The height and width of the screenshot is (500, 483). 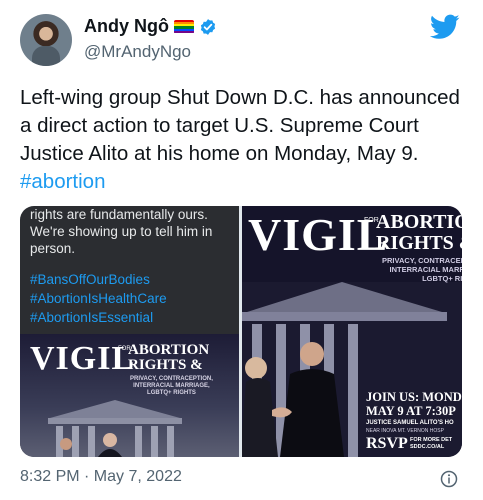 What do you see at coordinates (171, 393) in the screenshot?
I see `poster-subtitle-line: LGBTQ+ RIGHTS` at bounding box center [171, 393].